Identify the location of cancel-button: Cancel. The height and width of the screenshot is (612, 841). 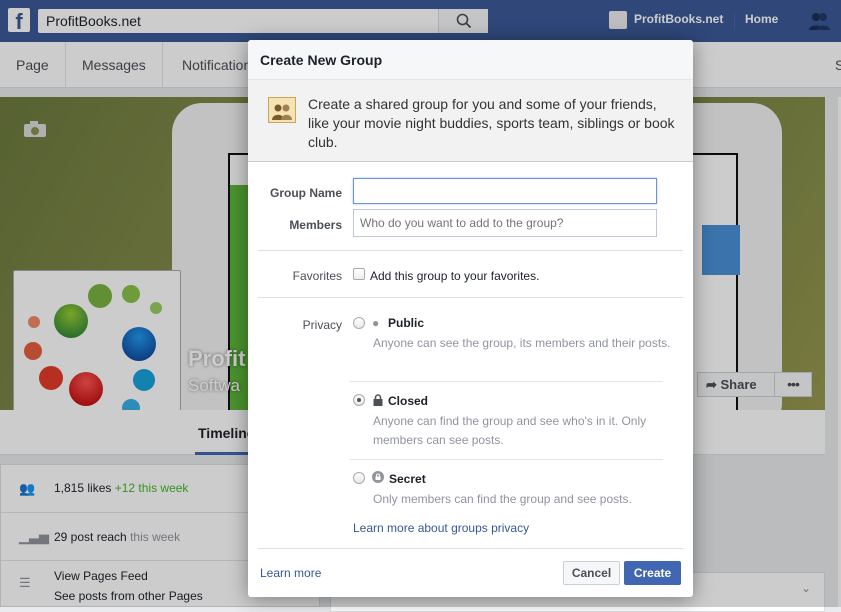
(591, 573).